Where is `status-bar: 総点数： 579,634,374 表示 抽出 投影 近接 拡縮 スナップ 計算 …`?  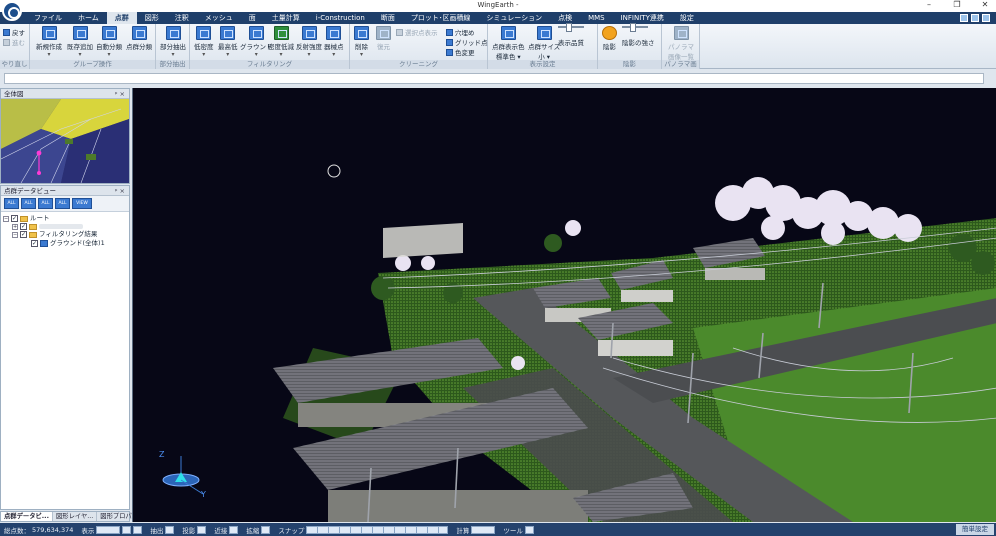
status-bar: 総点数： 579,634,374 表示 抽出 投影 近接 拡縮 スナップ 計算 … is located at coordinates (498, 529).